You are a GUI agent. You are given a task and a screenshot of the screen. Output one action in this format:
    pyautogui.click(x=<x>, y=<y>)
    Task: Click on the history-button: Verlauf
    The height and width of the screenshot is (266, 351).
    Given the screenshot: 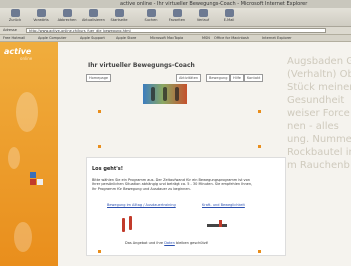 What is the action you would take?
    pyautogui.click(x=203, y=17)
    